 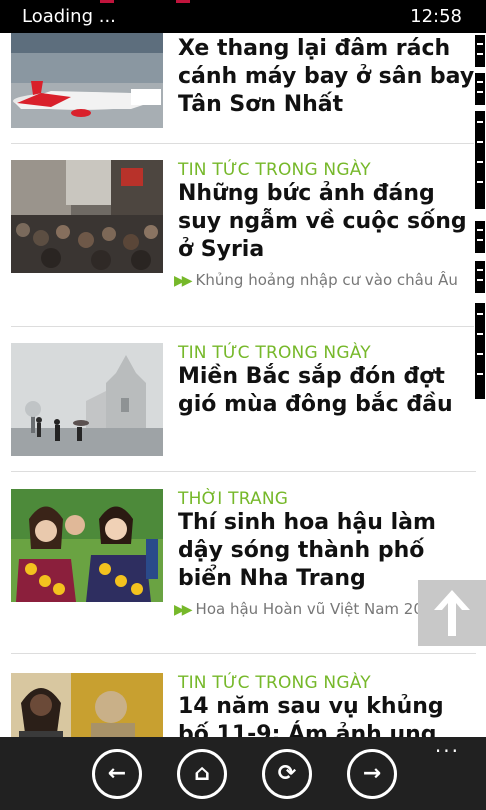 I want to click on home-button: ⌂, so click(x=202, y=774).